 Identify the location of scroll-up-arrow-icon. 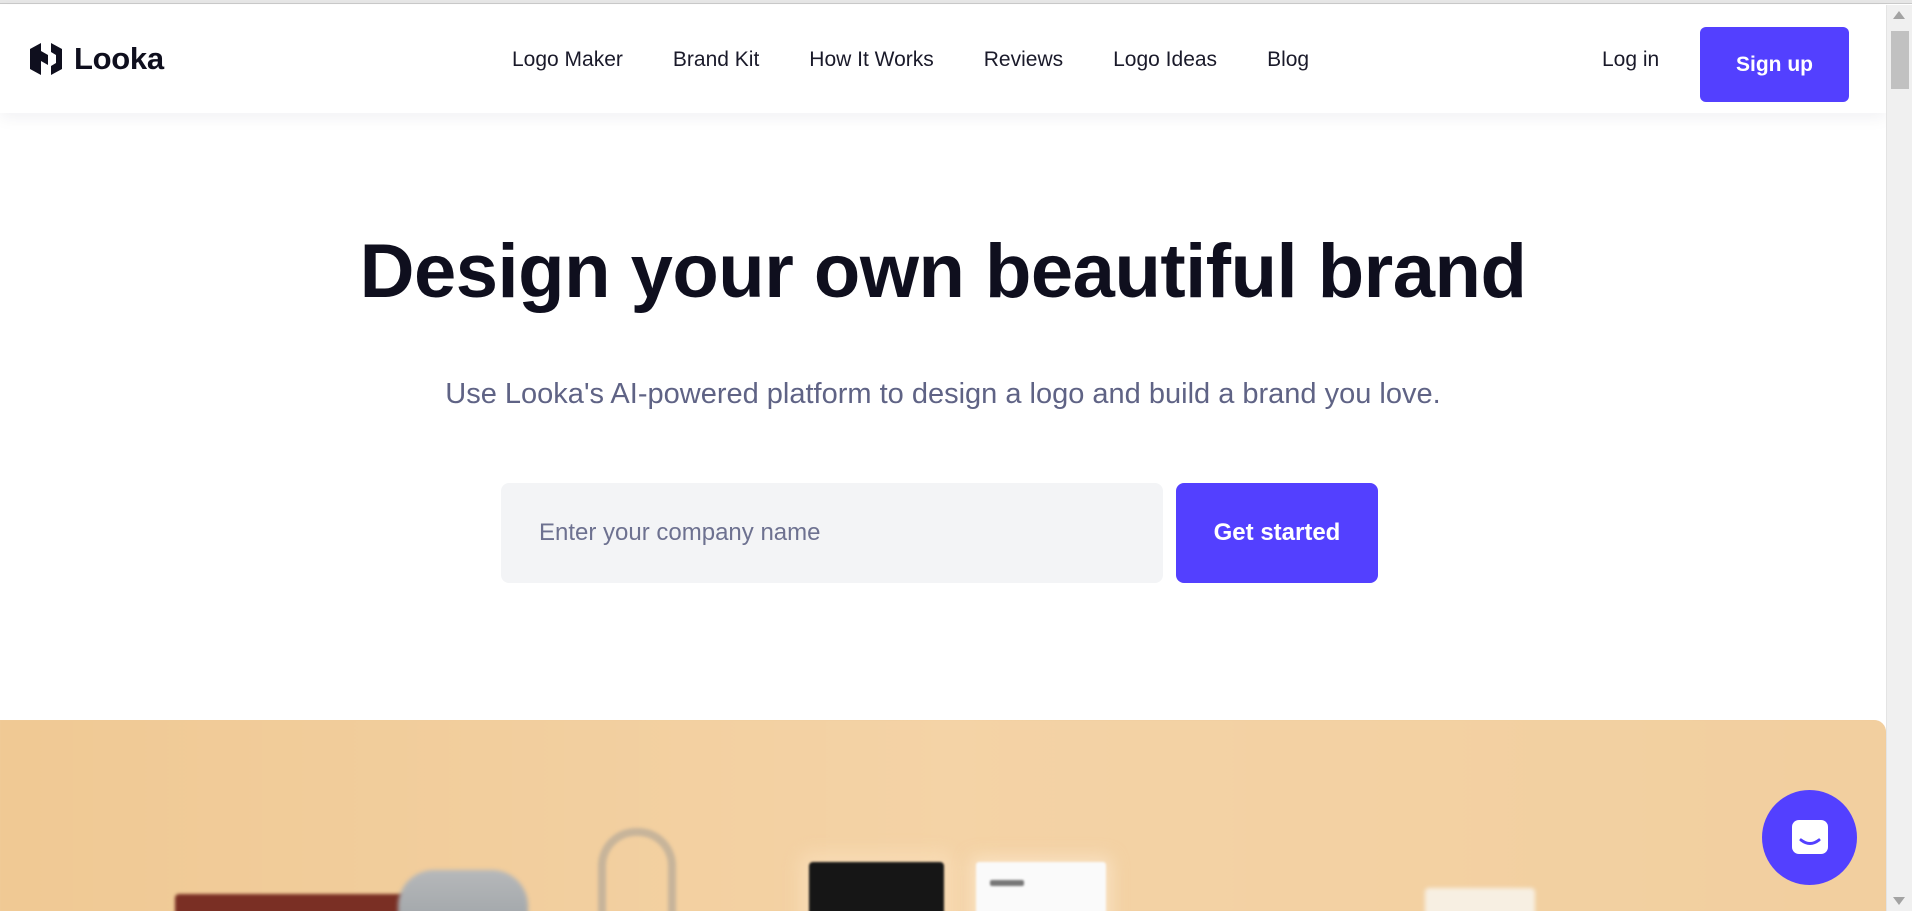
(1899, 15).